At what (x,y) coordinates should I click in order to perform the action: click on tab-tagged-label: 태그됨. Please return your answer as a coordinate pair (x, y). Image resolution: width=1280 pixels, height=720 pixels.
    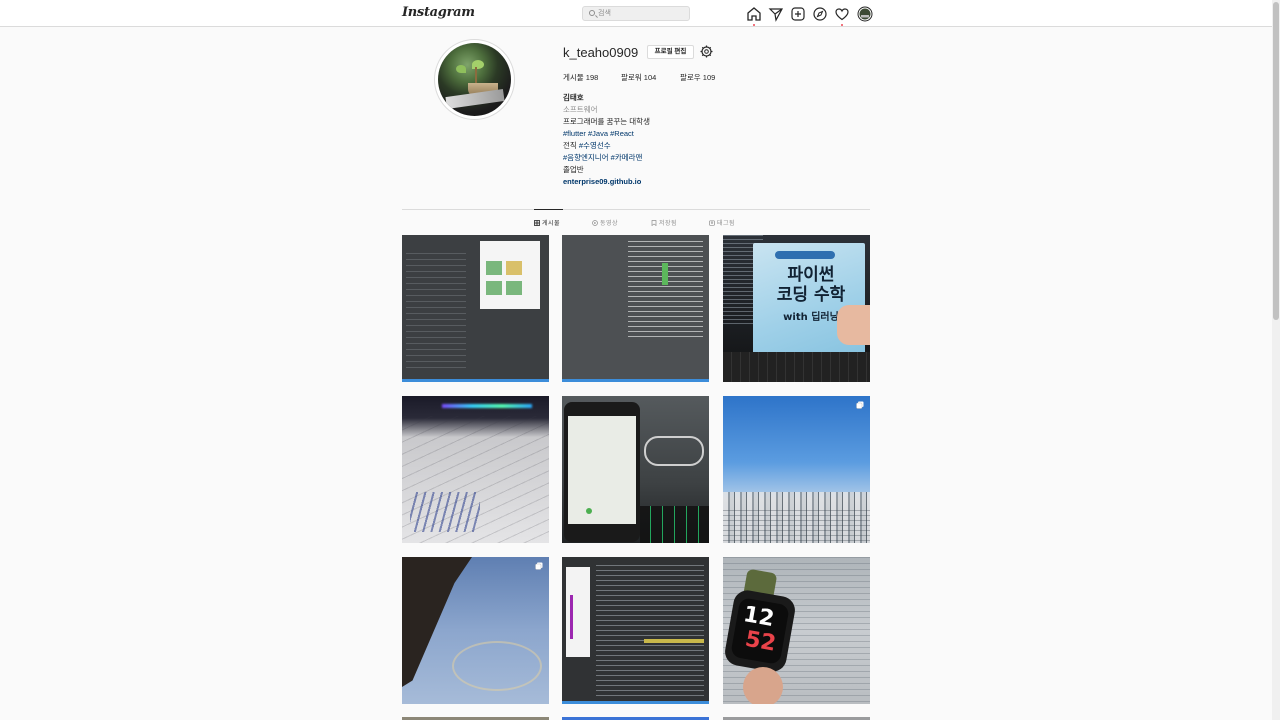
    Looking at the image, I should click on (726, 224).